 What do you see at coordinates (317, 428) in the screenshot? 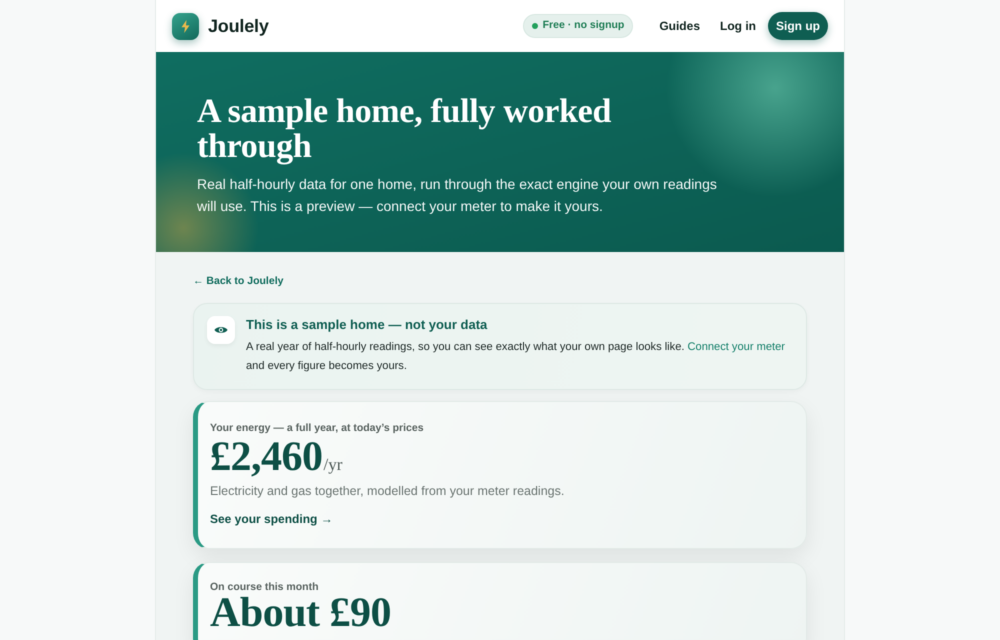
I see `card-label: Your energy — a full year, at today’s prices` at bounding box center [317, 428].